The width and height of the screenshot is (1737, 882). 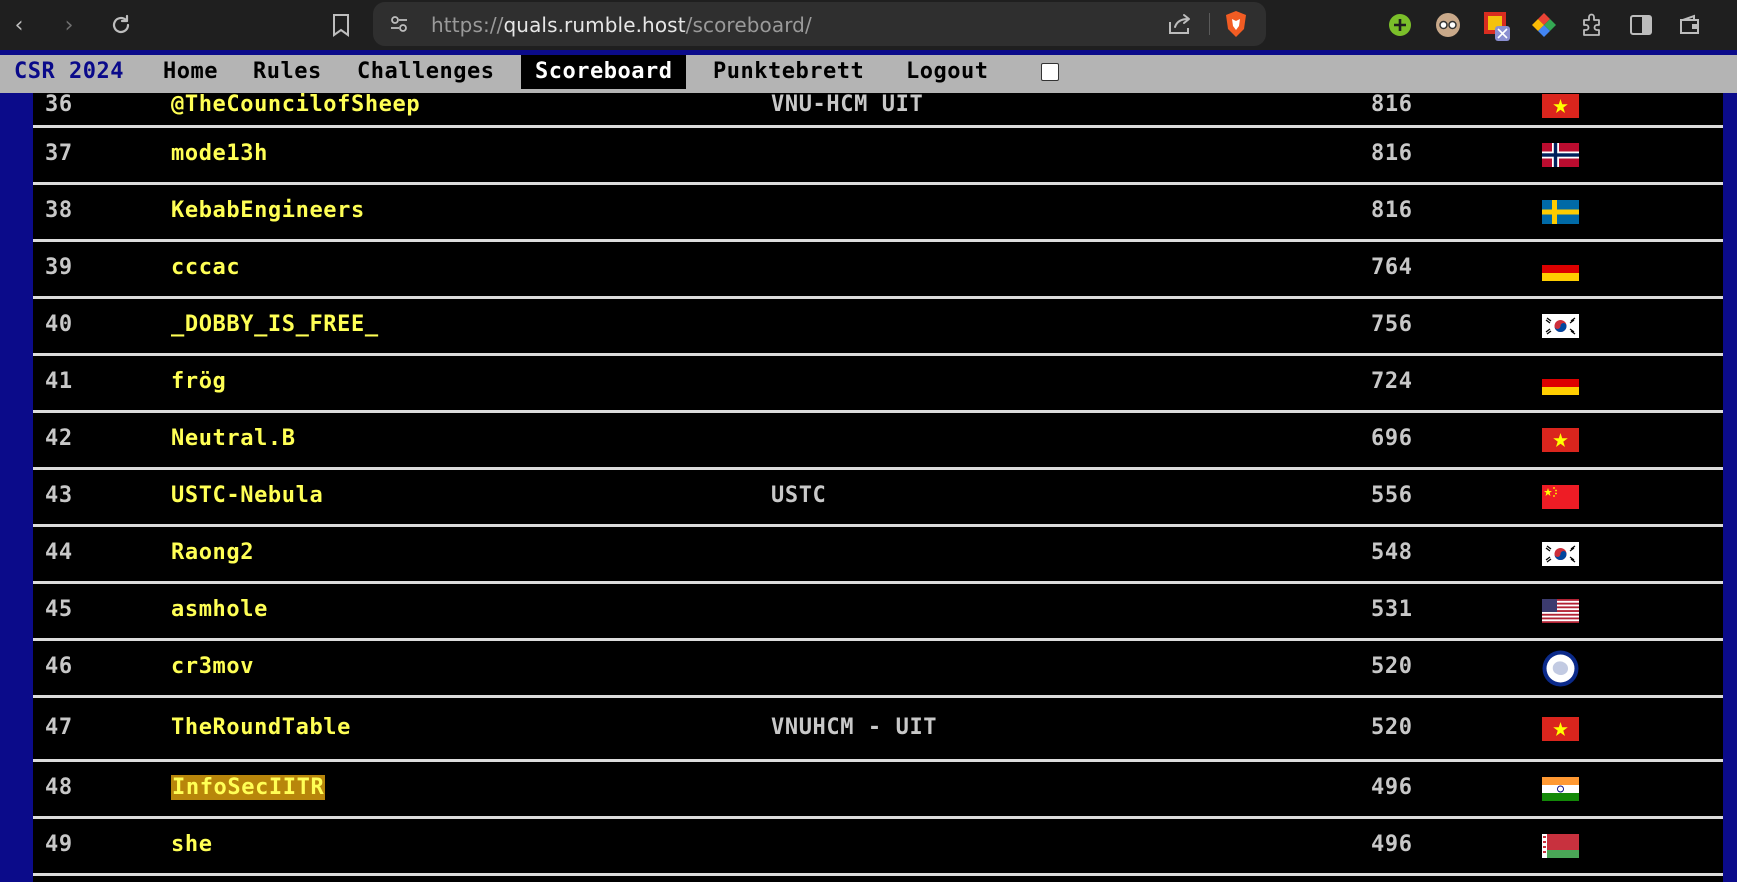 What do you see at coordinates (947, 72) in the screenshot?
I see `nav-logout: Logout` at bounding box center [947, 72].